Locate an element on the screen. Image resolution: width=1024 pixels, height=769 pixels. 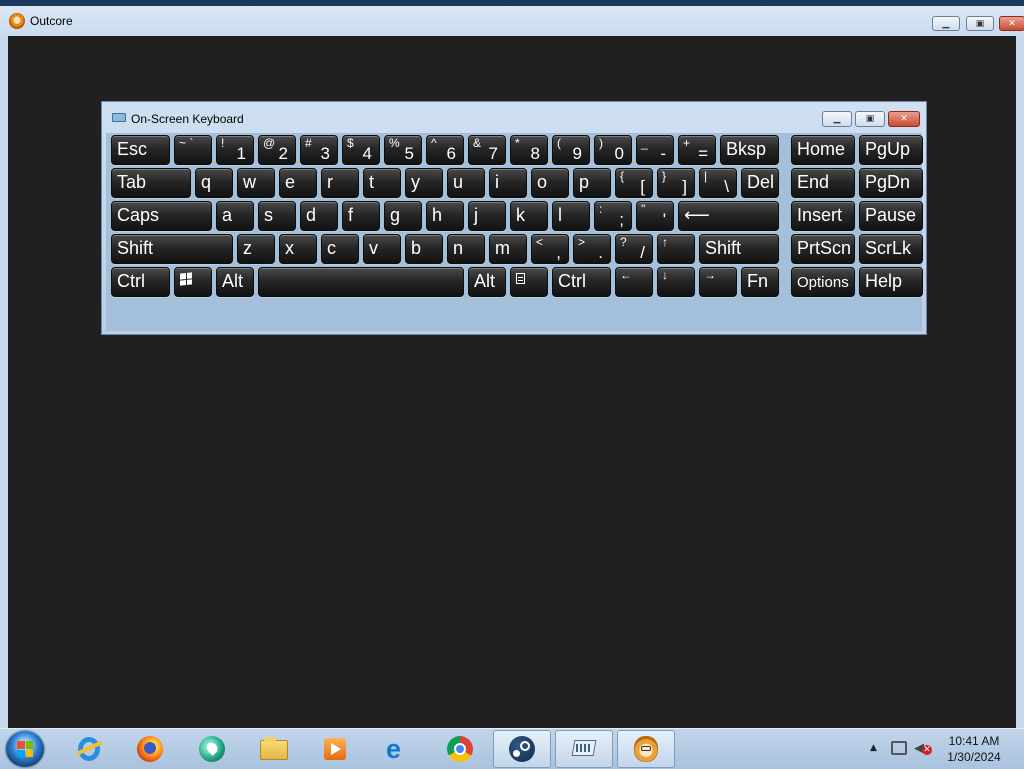
key-caps: Caps is located at coordinates (161, 216).